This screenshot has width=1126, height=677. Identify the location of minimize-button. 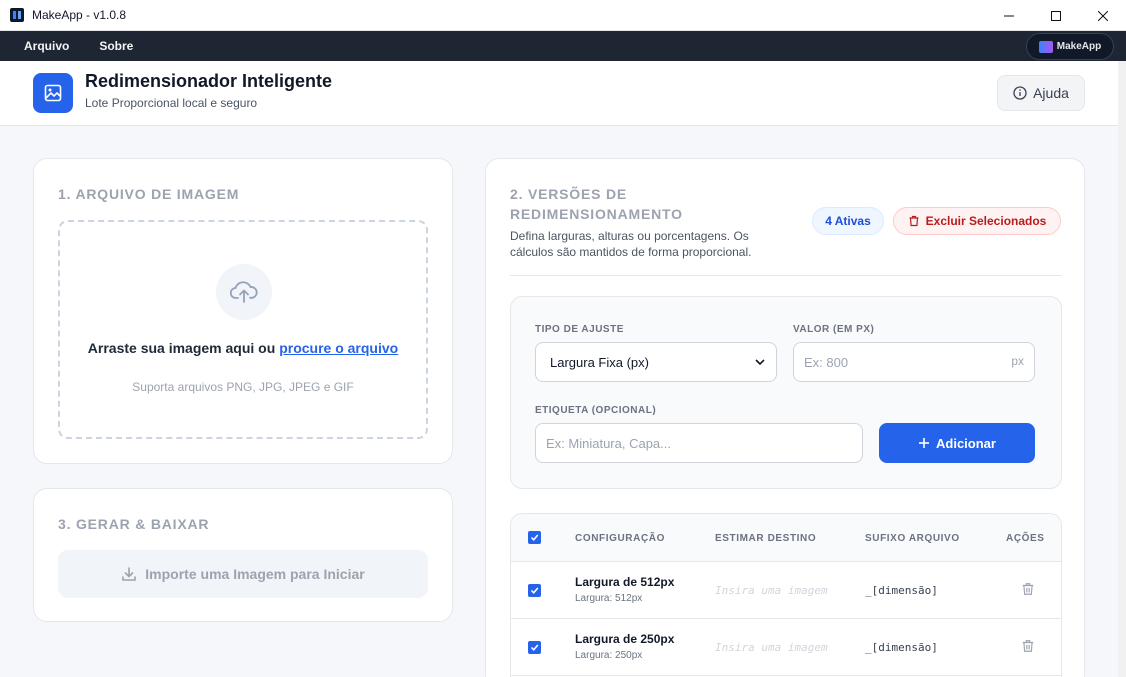
(1008, 15).